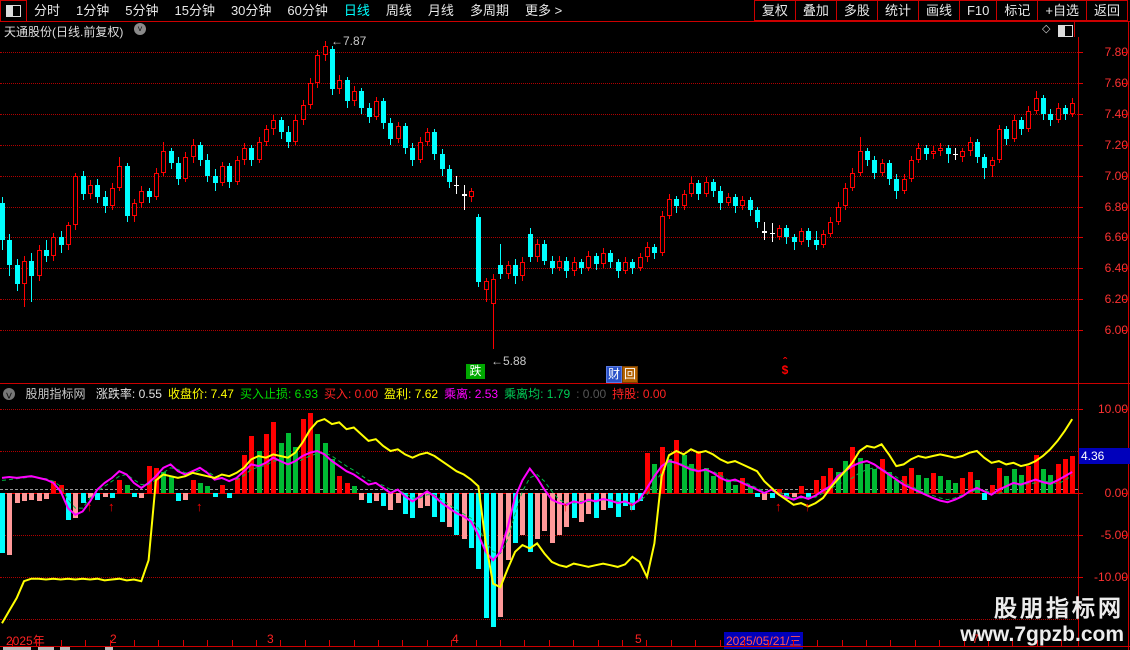  Describe the element at coordinates (591, 394) in the screenshot. I see `indicator-field: : 0.00` at that location.